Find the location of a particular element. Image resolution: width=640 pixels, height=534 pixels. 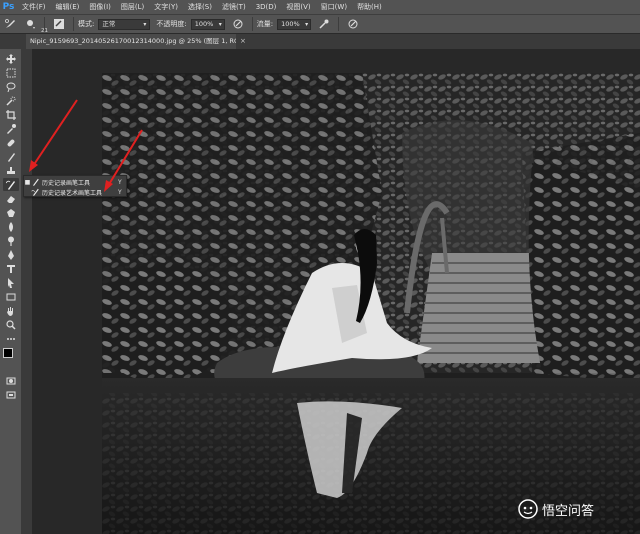

watermark: 悟空问答 is located at coordinates (556, 509).